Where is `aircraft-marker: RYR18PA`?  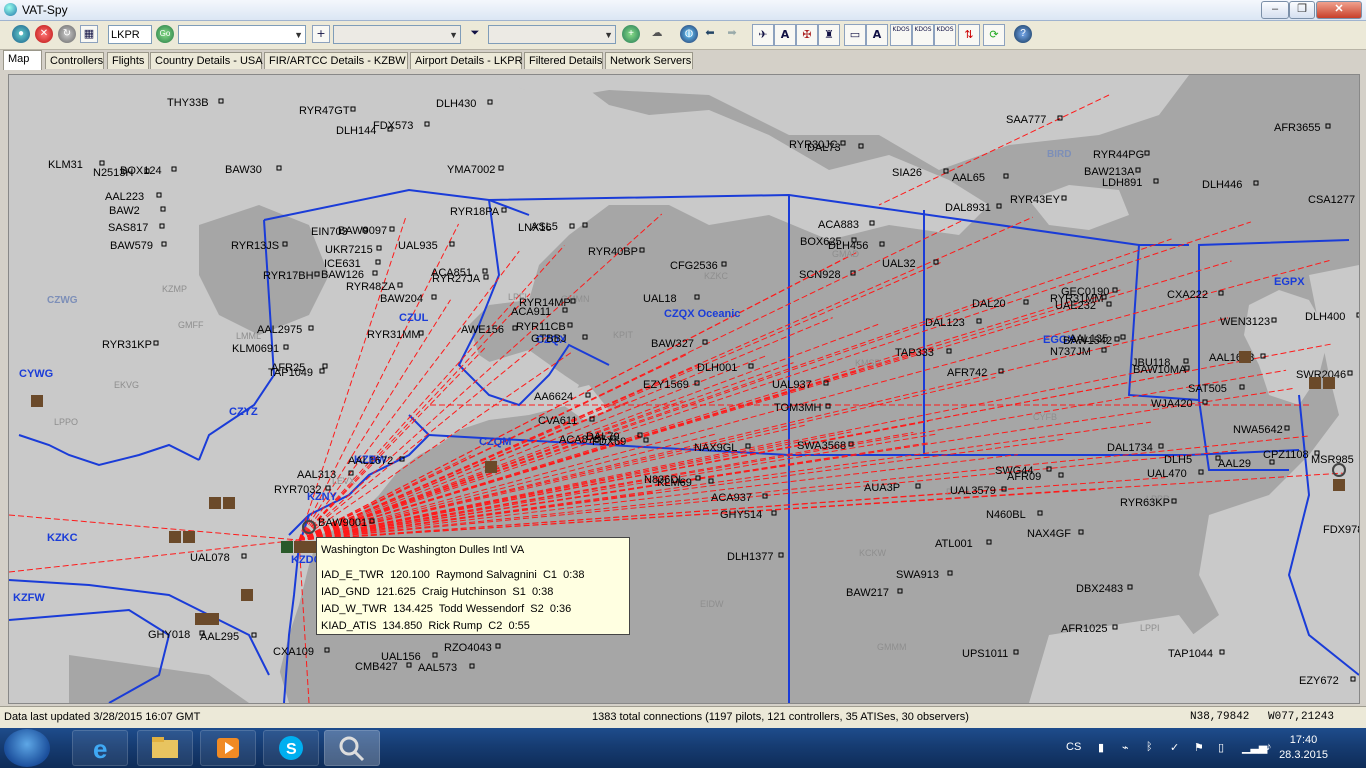 aircraft-marker: RYR18PA is located at coordinates (478, 212).